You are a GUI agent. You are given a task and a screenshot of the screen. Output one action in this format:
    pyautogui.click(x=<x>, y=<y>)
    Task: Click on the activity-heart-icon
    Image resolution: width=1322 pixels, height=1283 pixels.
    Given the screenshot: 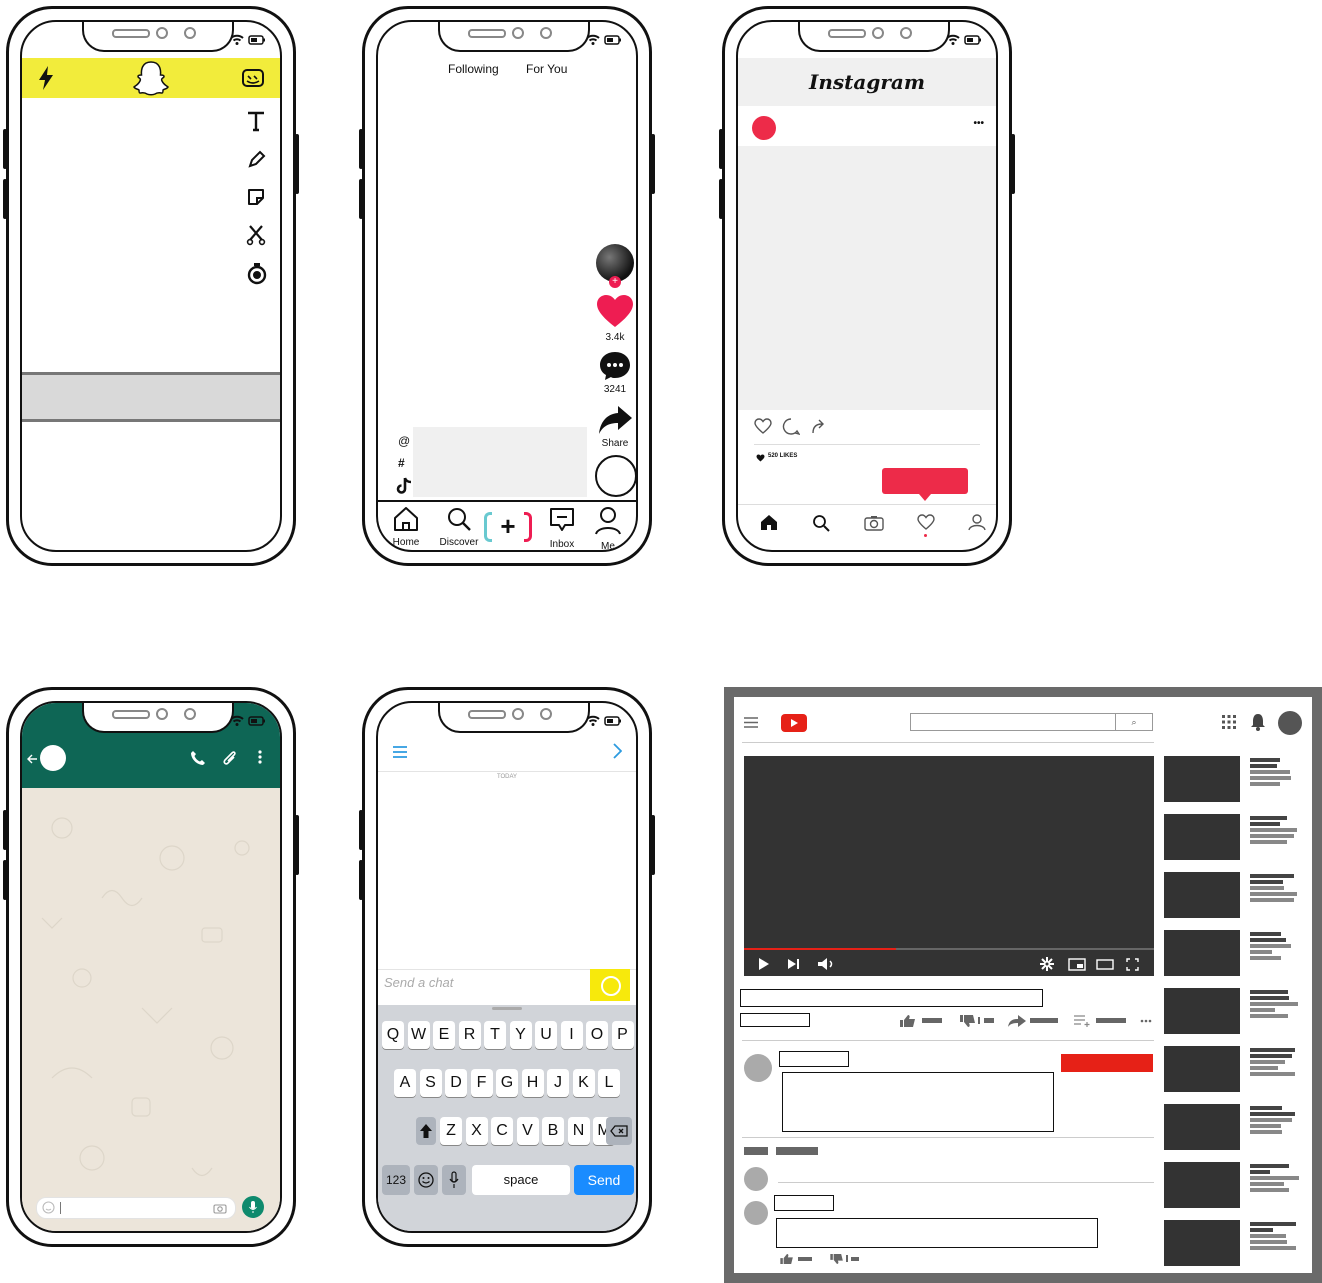 What is the action you would take?
    pyautogui.click(x=926, y=522)
    